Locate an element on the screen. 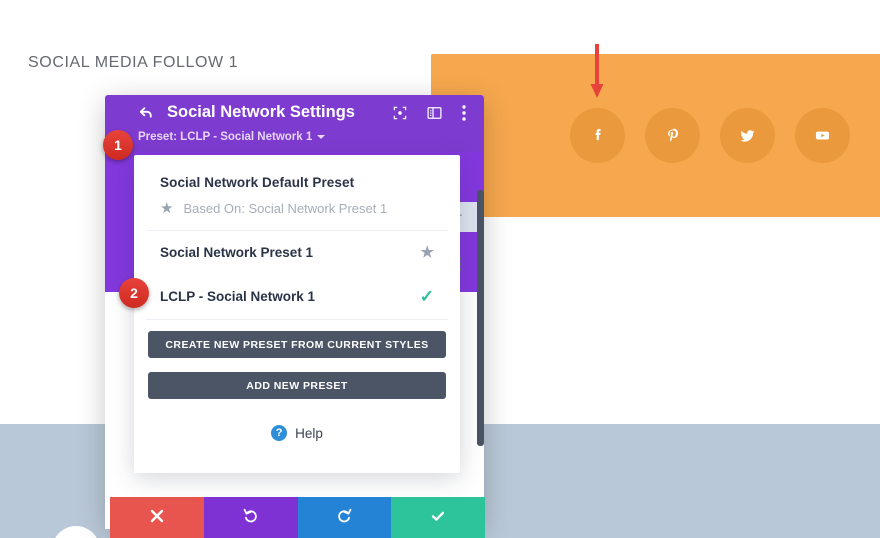 The image size is (880, 538). kebab-menu-icon is located at coordinates (464, 112).